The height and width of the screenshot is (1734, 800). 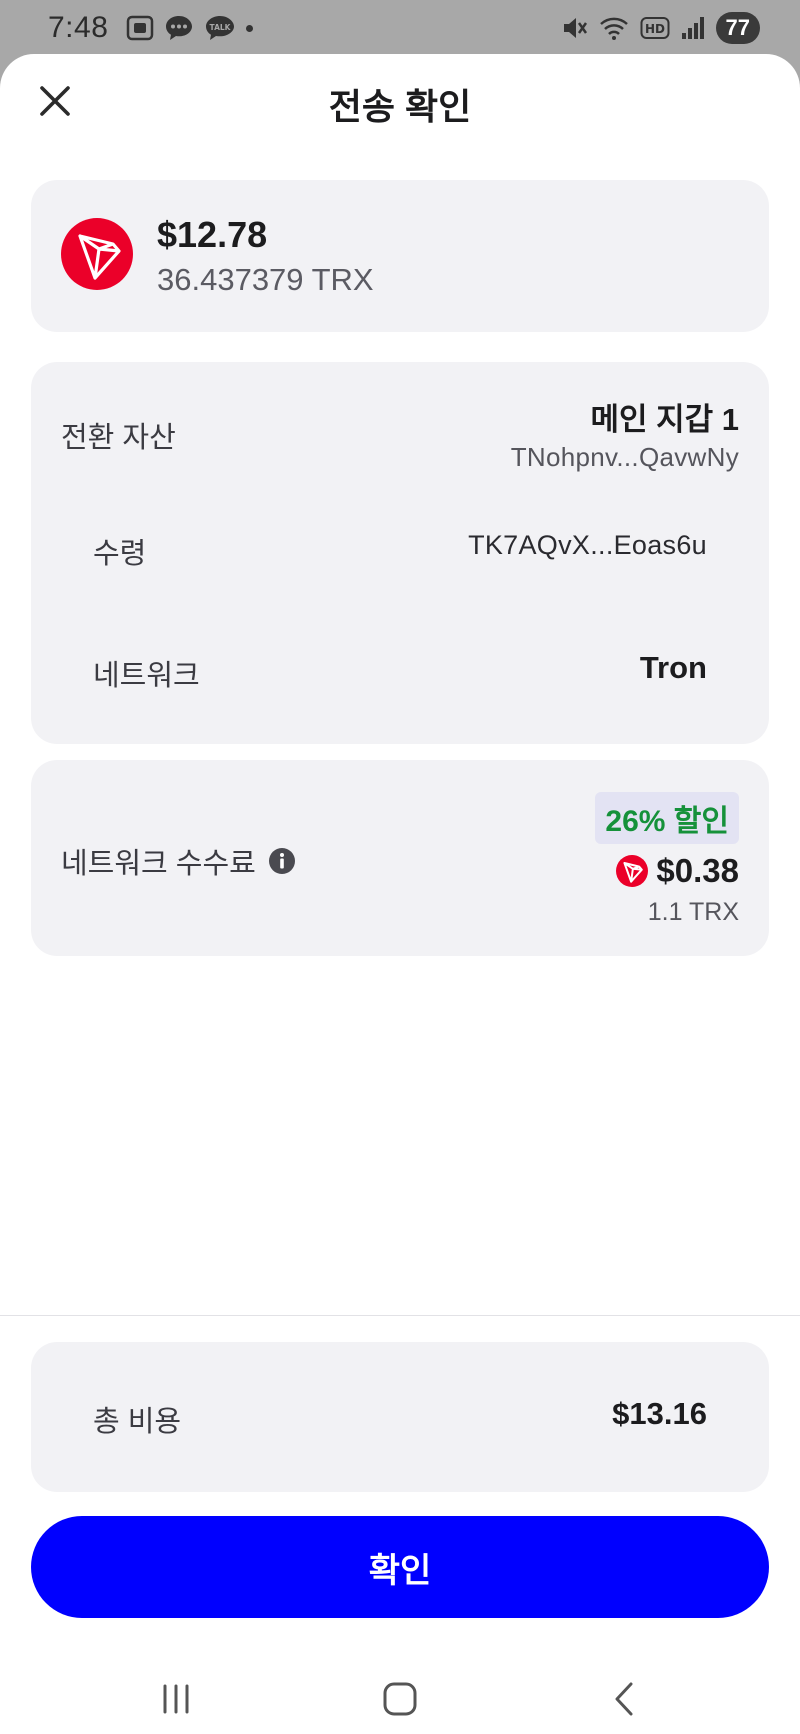 I want to click on discount-badge: 26% 할인, so click(x=667, y=818).